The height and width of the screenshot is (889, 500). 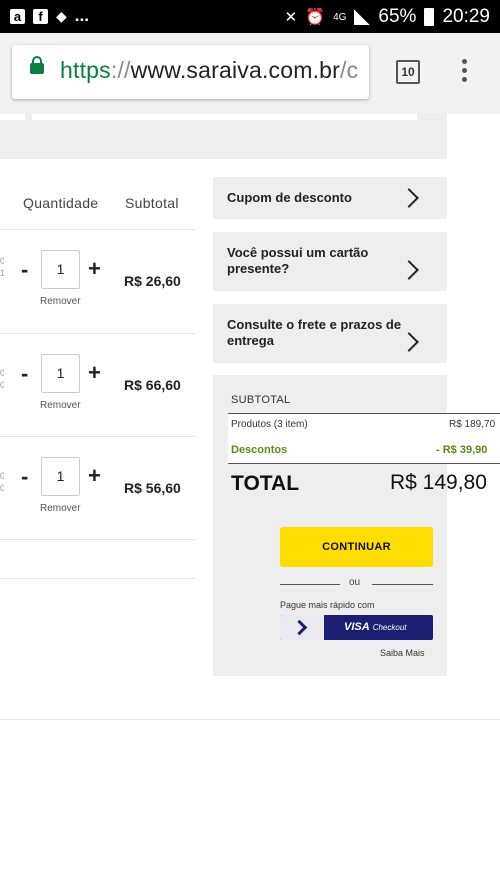 I want to click on continue-button: CONTINUAR, so click(x=356, y=547).